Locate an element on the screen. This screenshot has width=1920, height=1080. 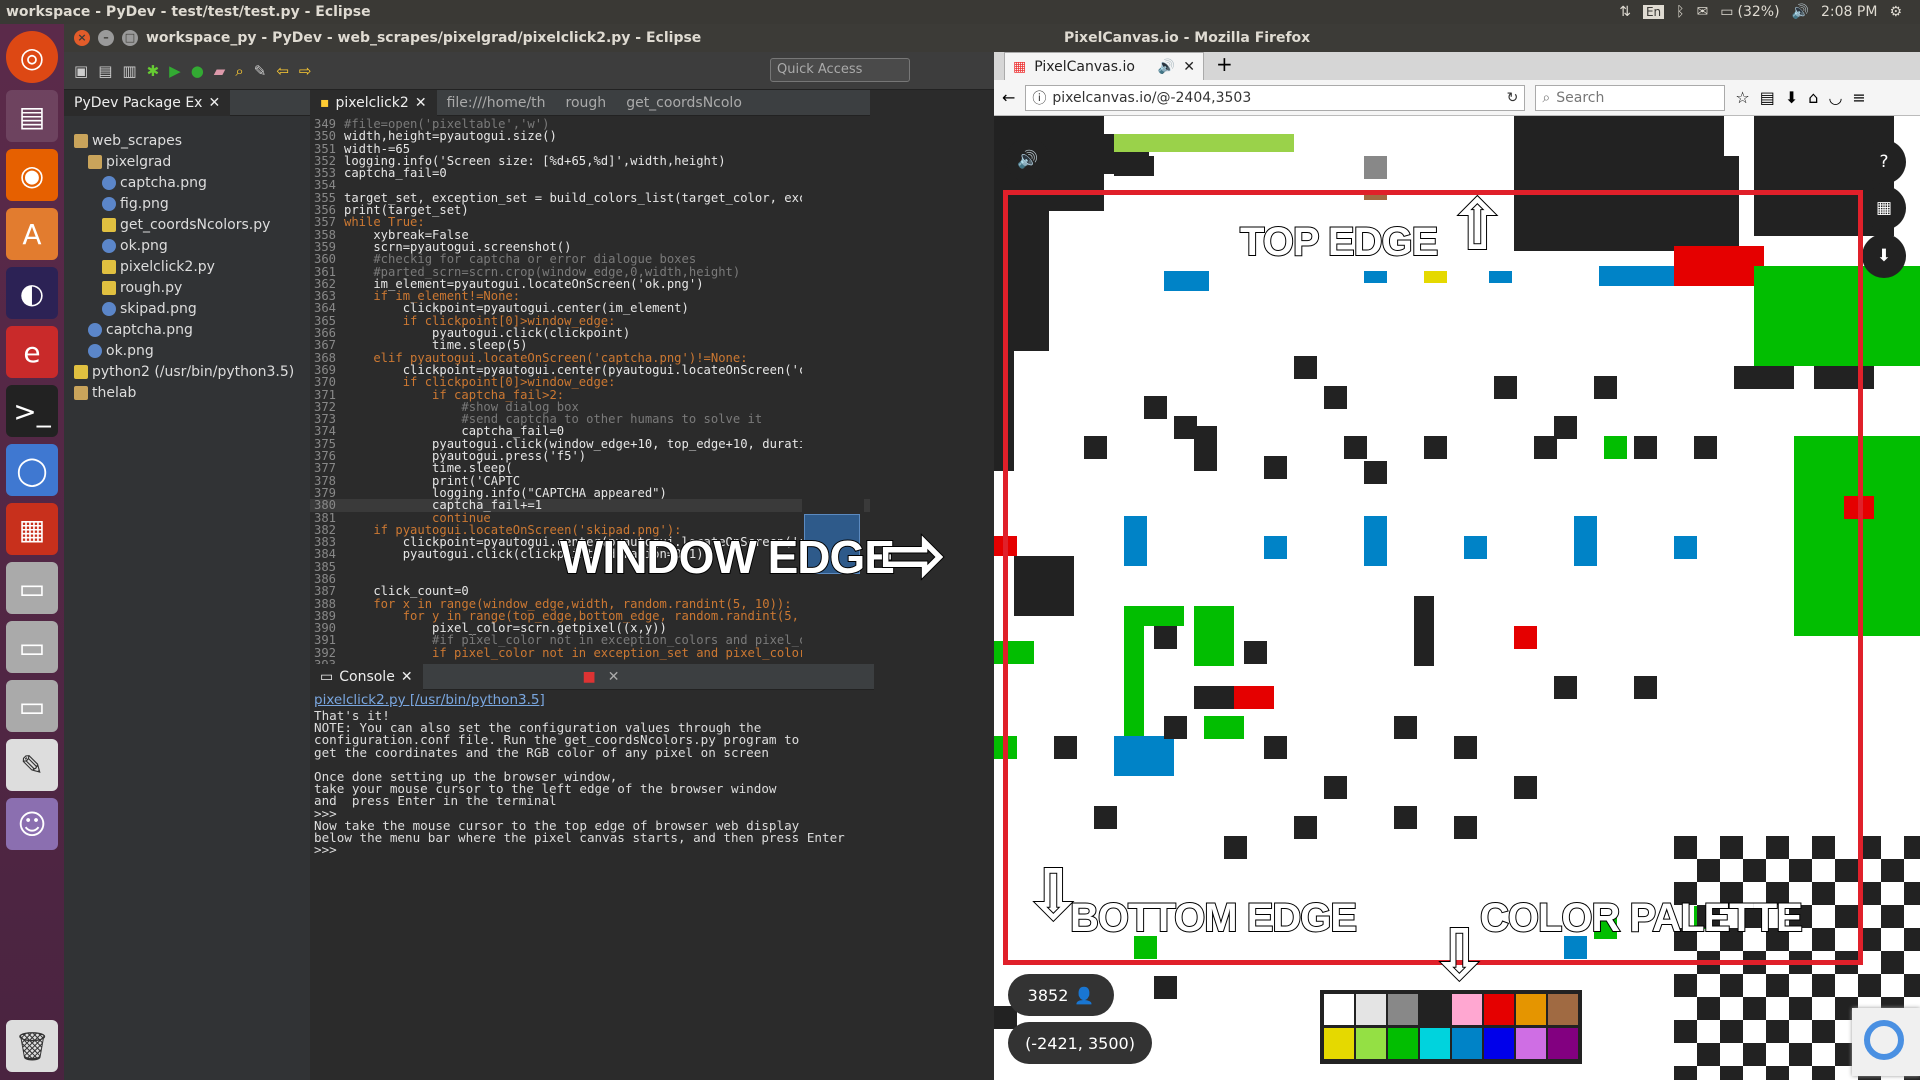
tab-rough: rough is located at coordinates (586, 103).